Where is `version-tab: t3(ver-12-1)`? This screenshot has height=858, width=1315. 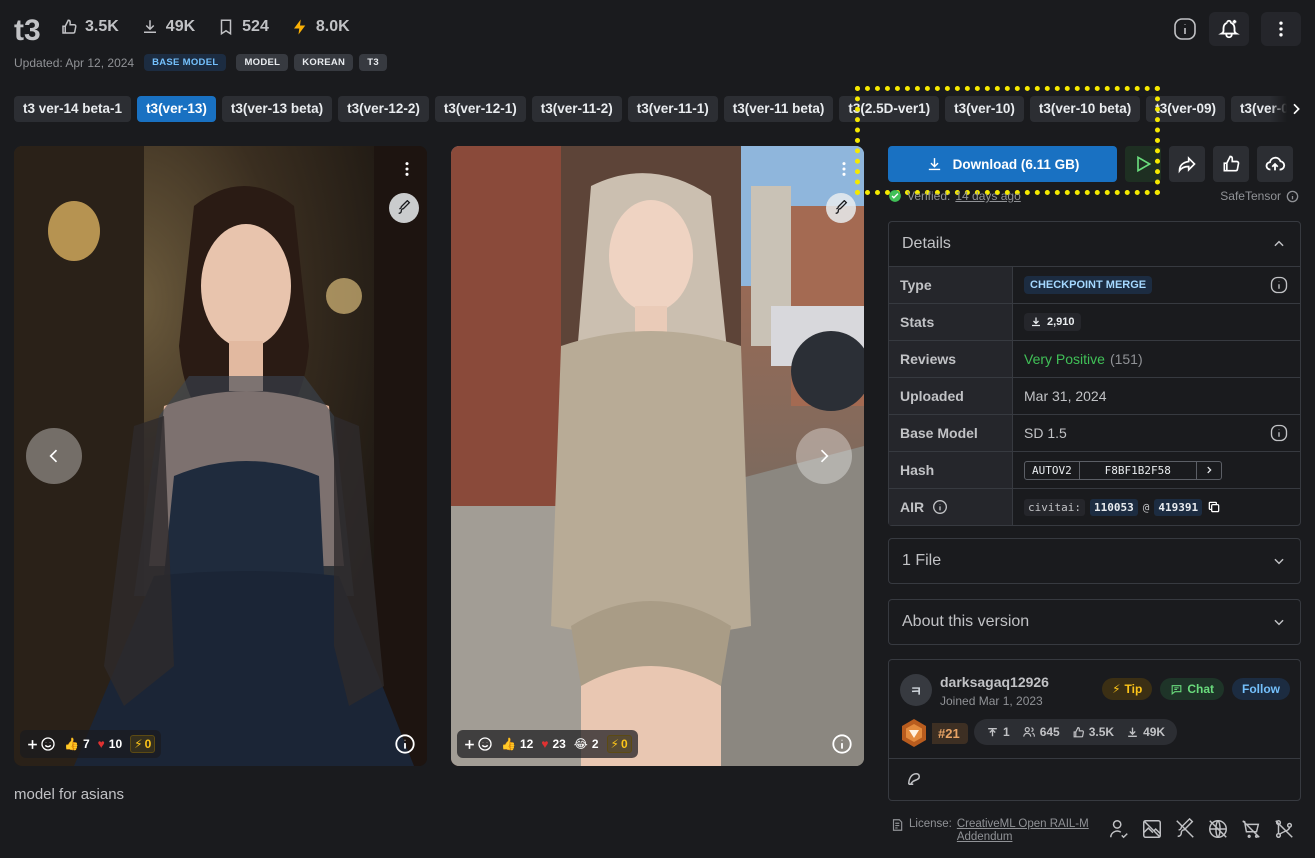 version-tab: t3(ver-12-1) is located at coordinates (480, 109).